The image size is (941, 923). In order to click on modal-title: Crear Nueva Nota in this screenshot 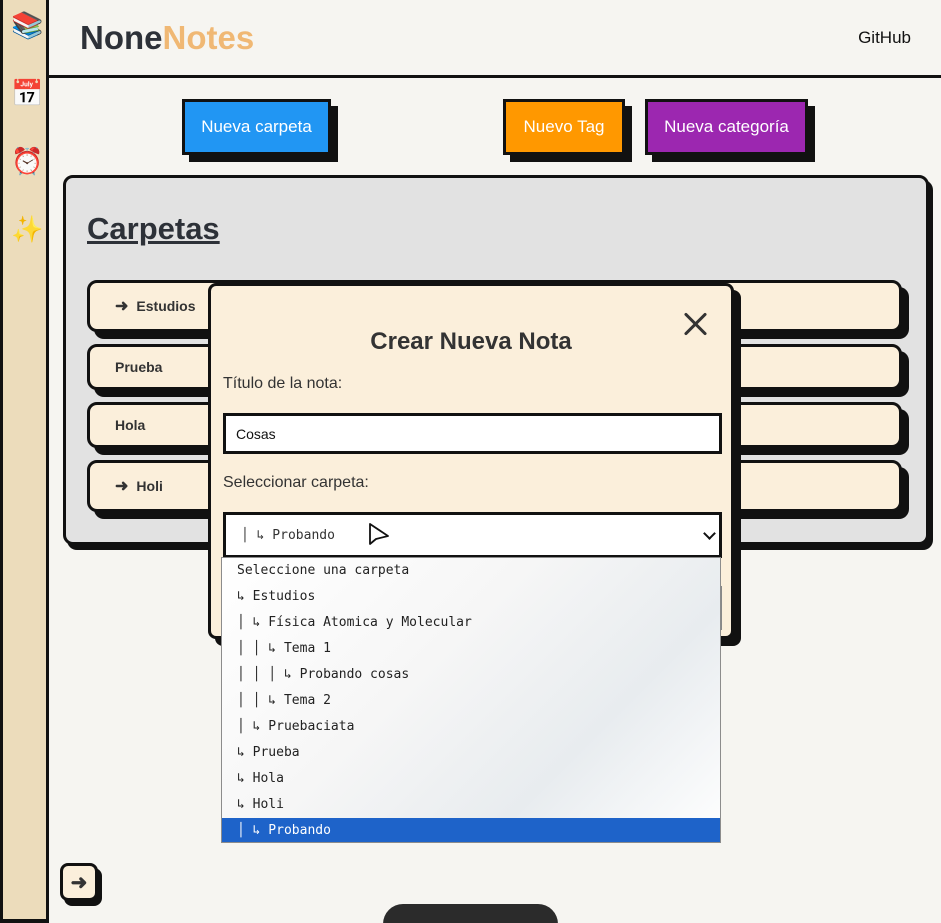, I will do `click(471, 341)`.